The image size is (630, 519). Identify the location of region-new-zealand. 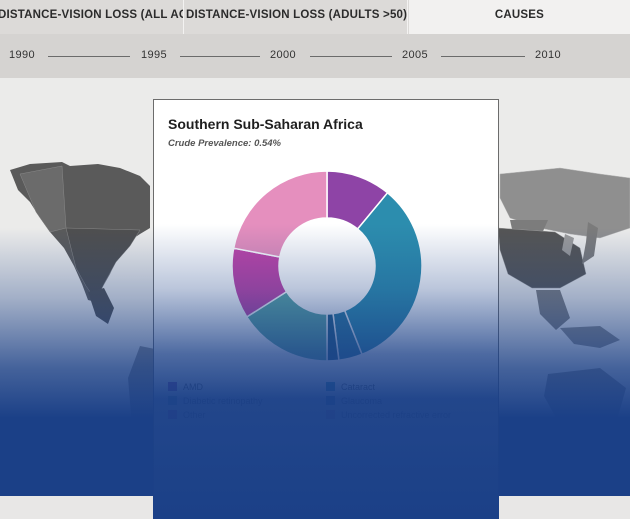
(619, 446).